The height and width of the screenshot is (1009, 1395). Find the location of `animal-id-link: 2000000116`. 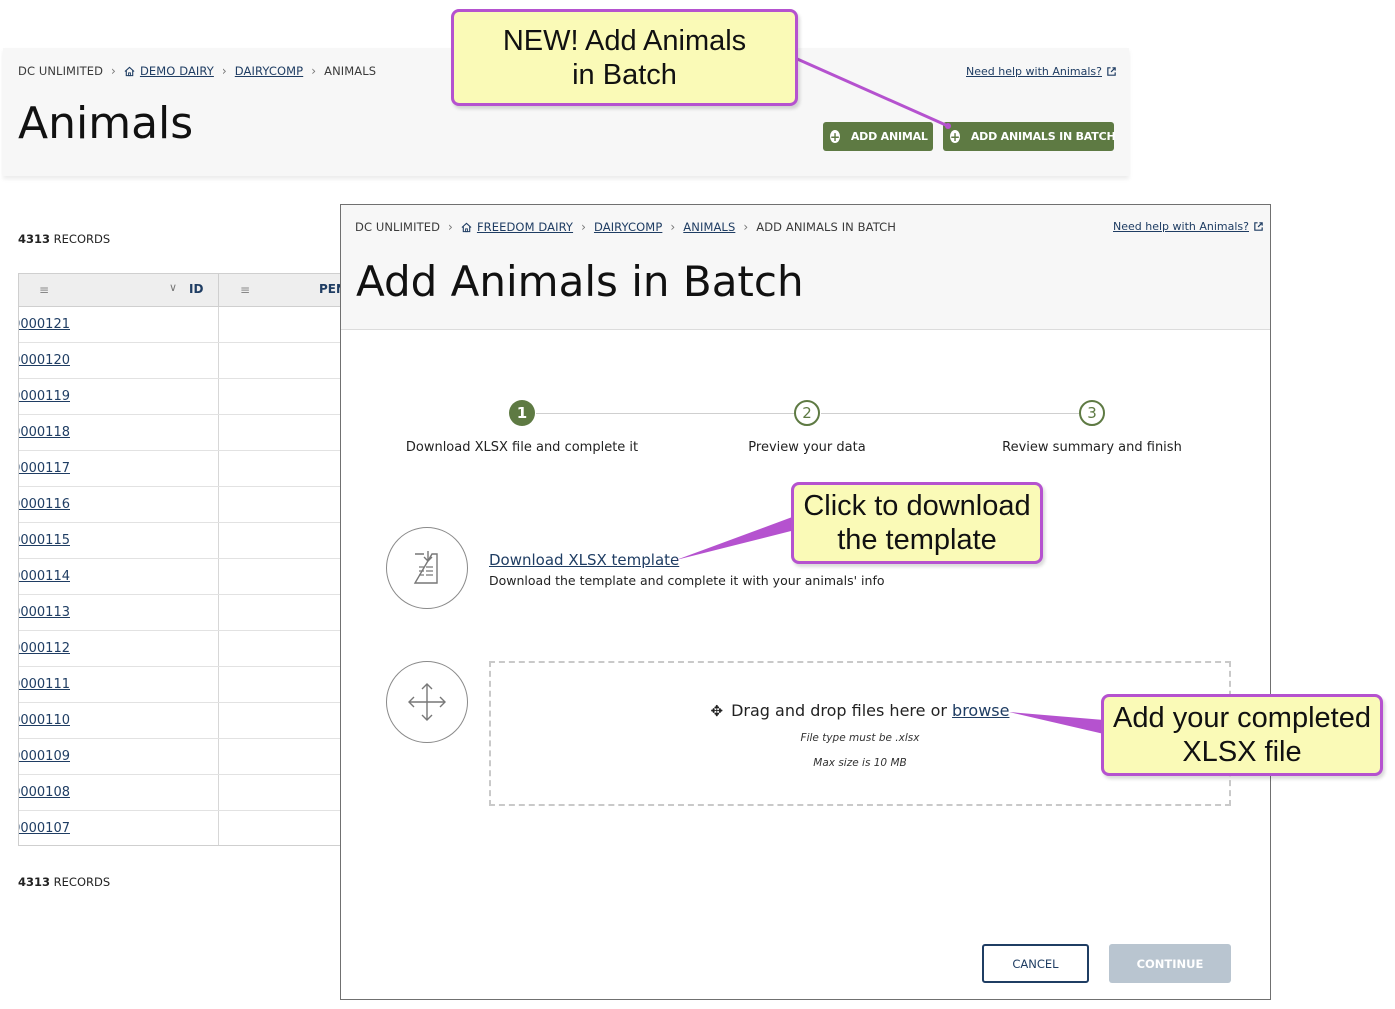

animal-id-link: 2000000116 is located at coordinates (44, 504).